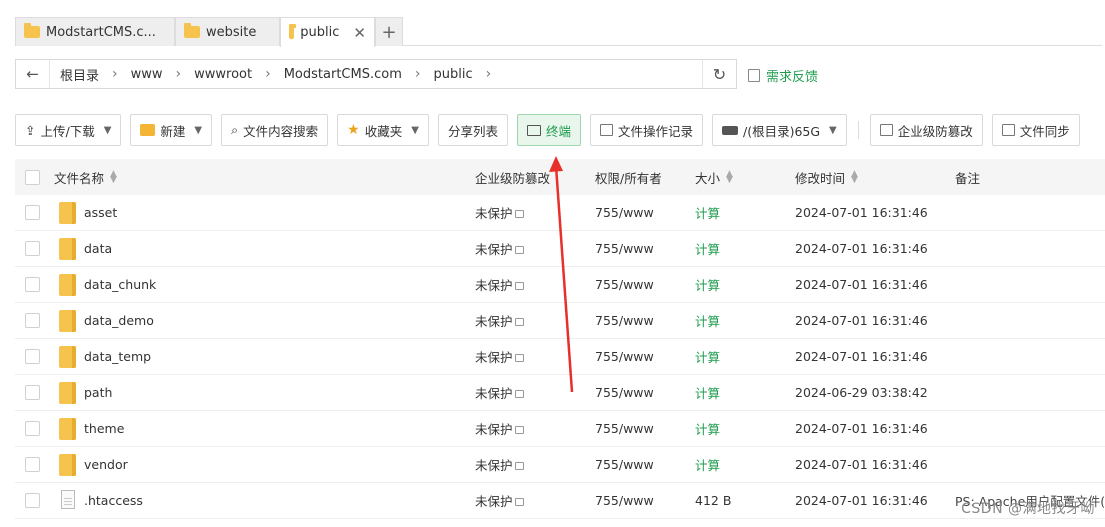 The height and width of the screenshot is (527, 1105). I want to click on table-row: data 未保护 755/www 计算 2024-07-01 16:31:46, so click(560, 249).